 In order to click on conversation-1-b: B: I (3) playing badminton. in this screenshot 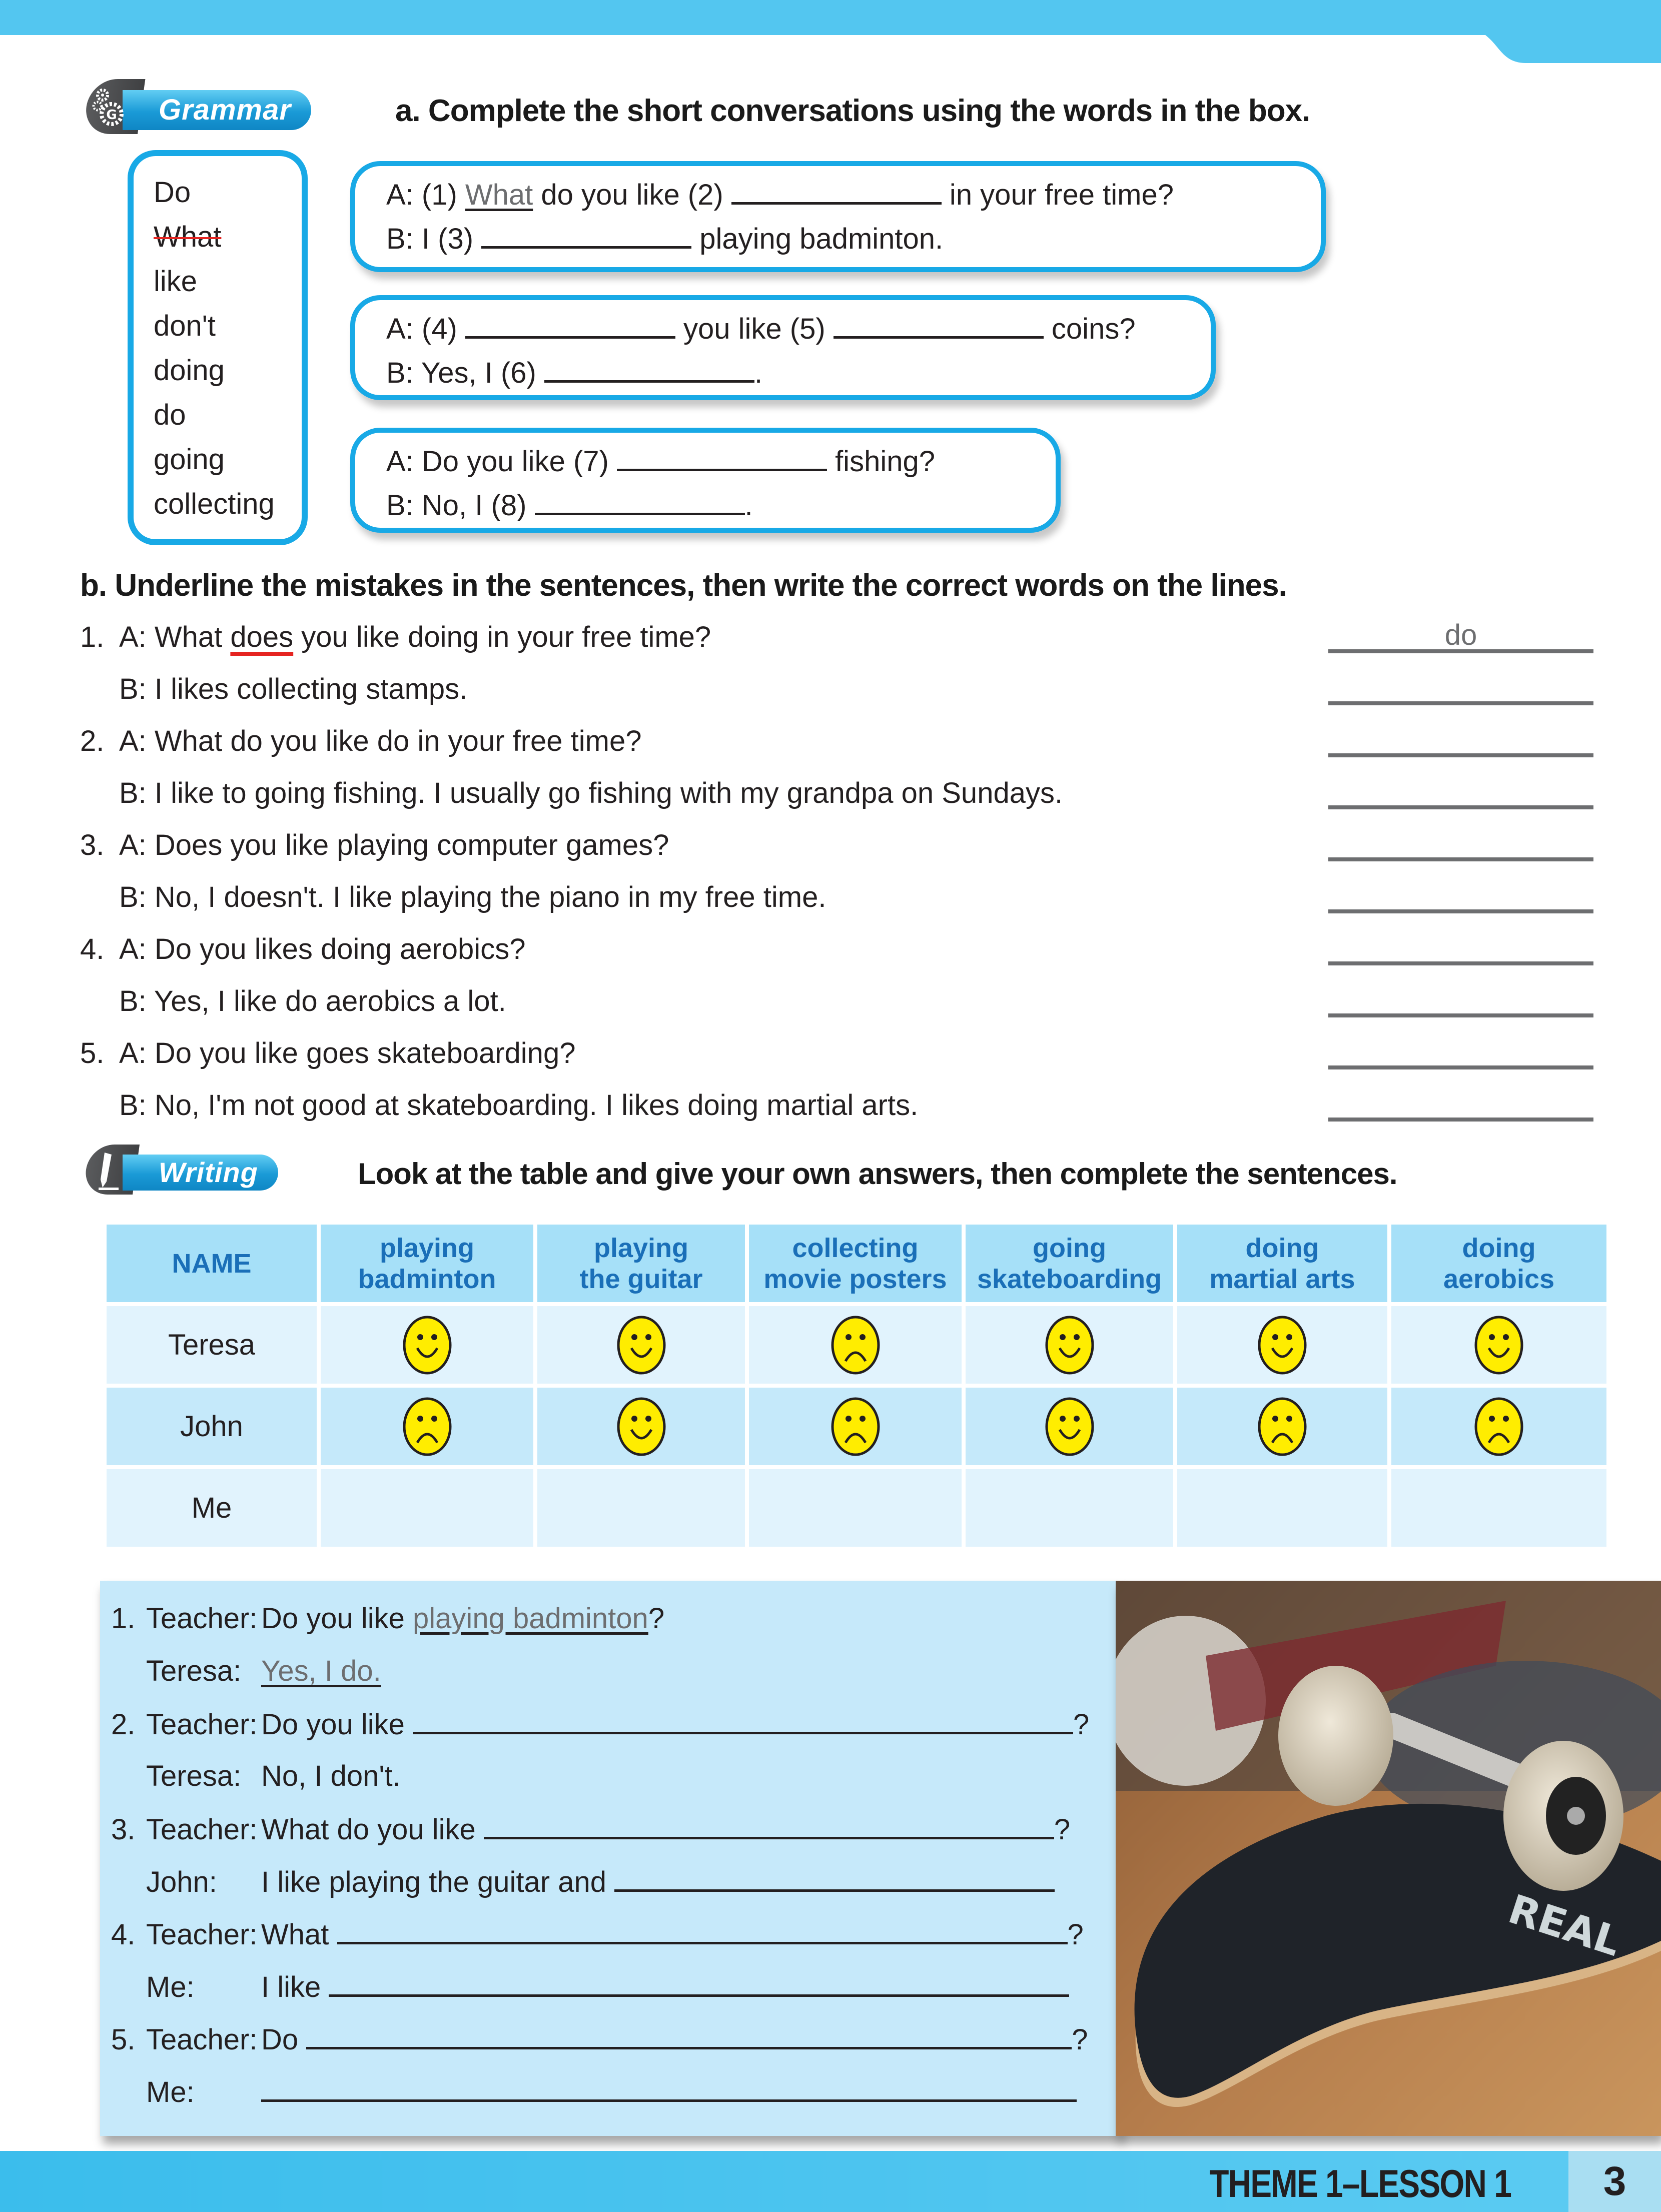, I will do `click(853, 239)`.